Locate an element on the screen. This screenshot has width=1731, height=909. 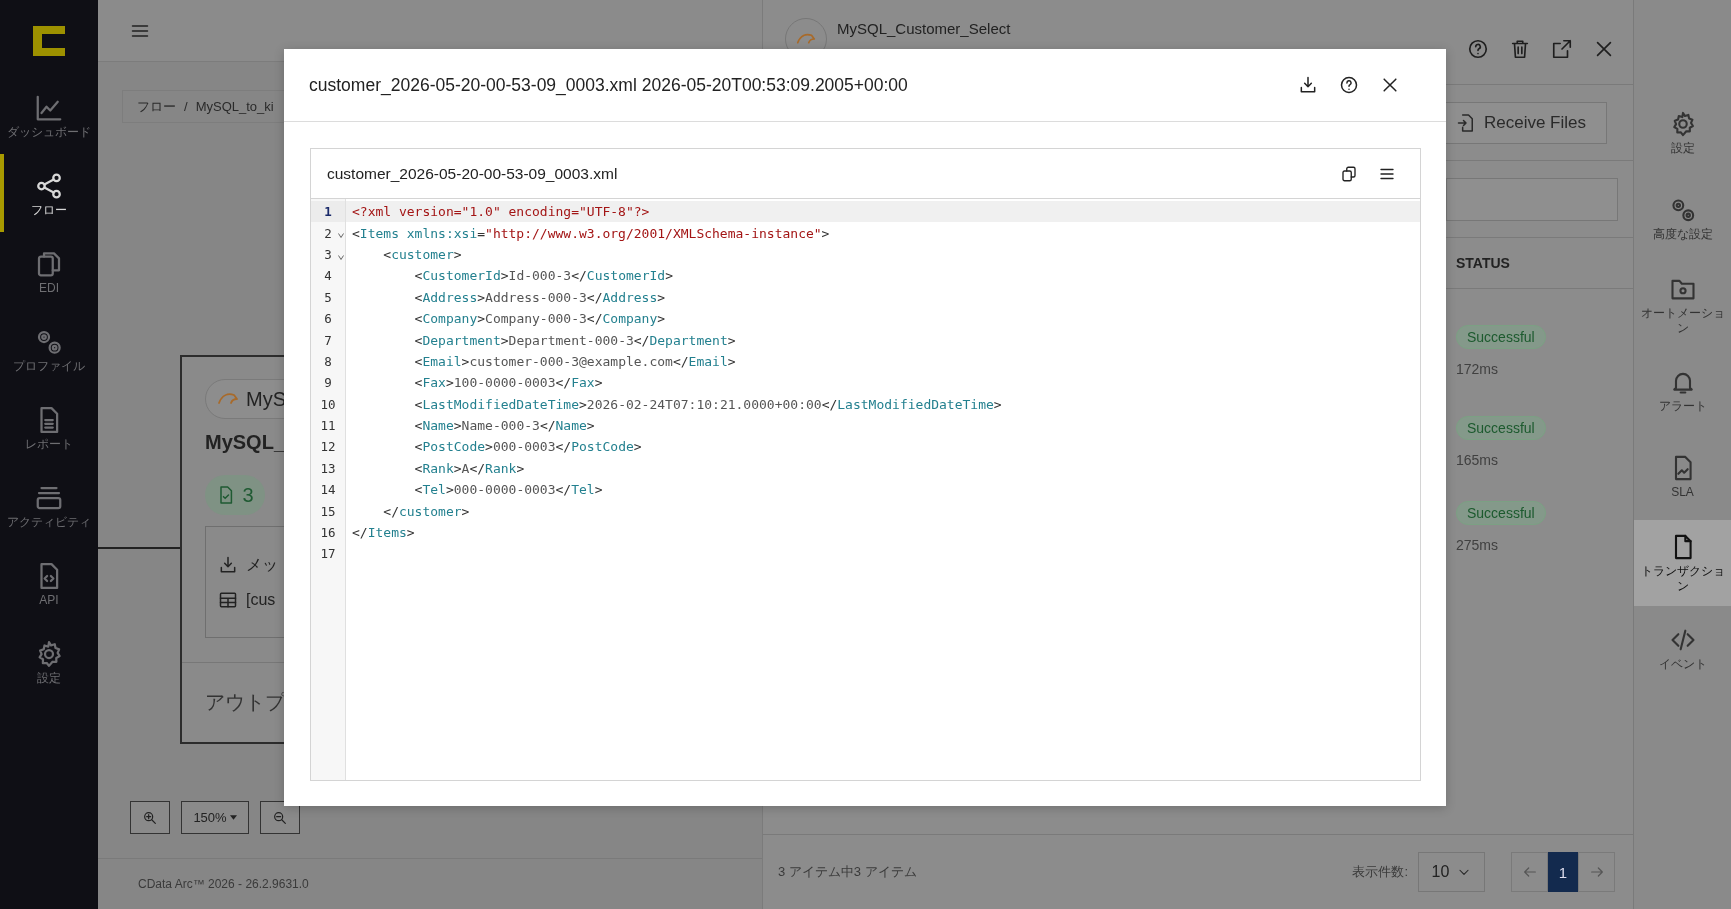
file-name: customer_2026-05-20-00-53-09_0003.xml is located at coordinates (472, 173).